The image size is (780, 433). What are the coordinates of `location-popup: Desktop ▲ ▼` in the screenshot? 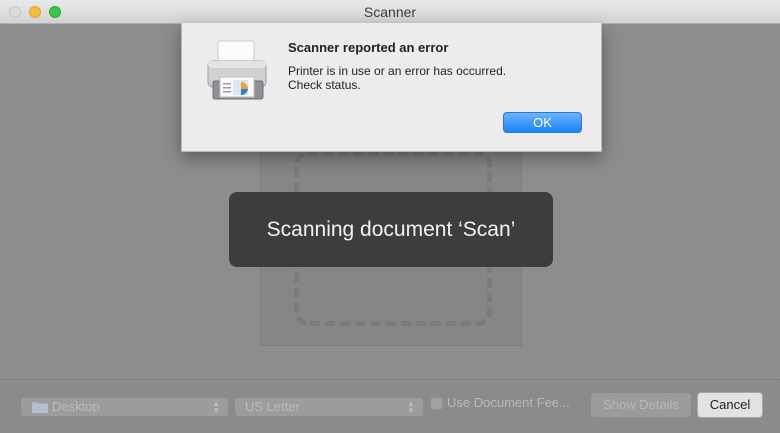 It's located at (124, 407).